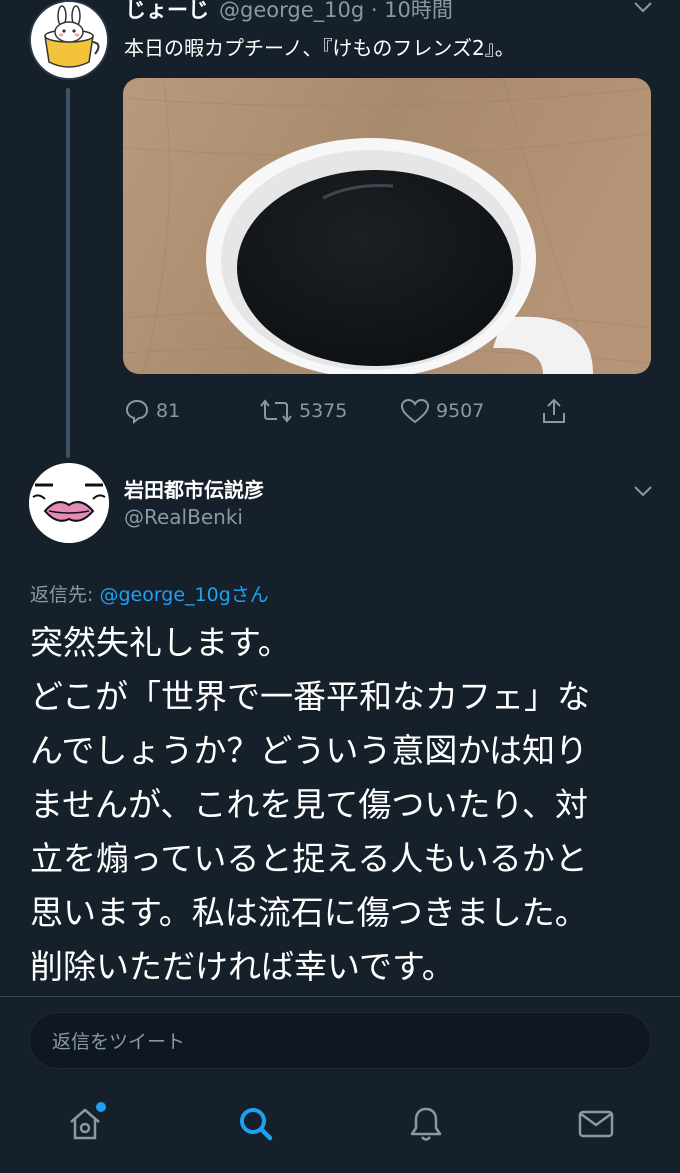  Describe the element at coordinates (168, 411) in the screenshot. I see `reply-count: 81` at that location.